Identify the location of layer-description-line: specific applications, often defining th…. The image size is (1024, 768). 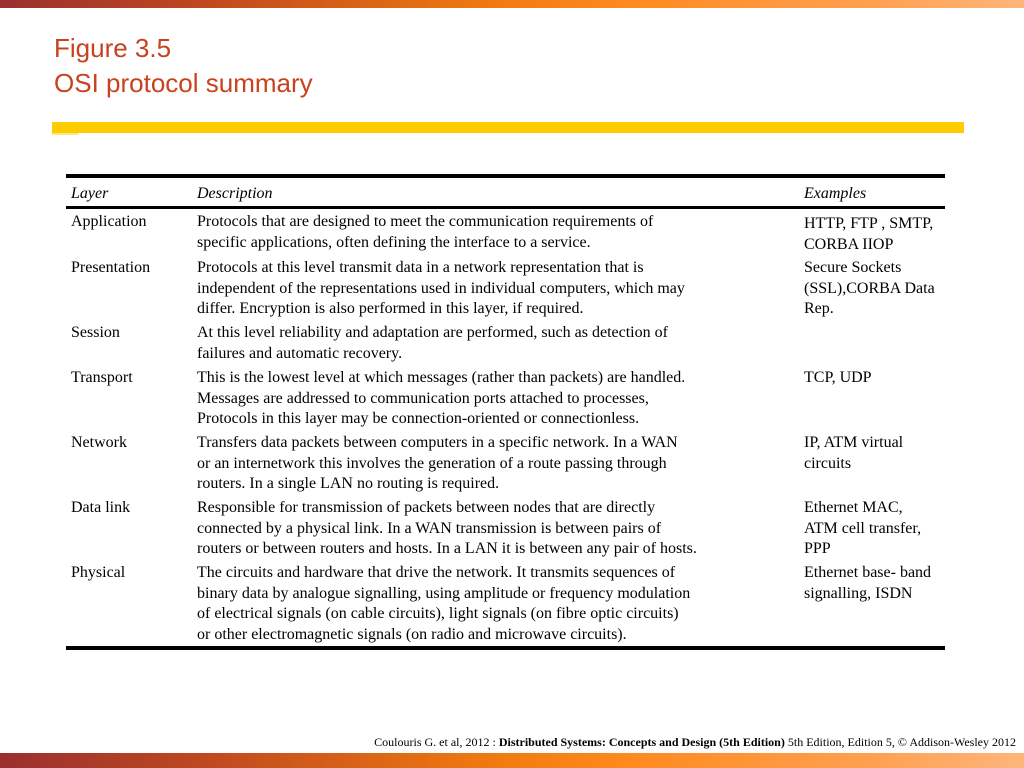
(394, 242).